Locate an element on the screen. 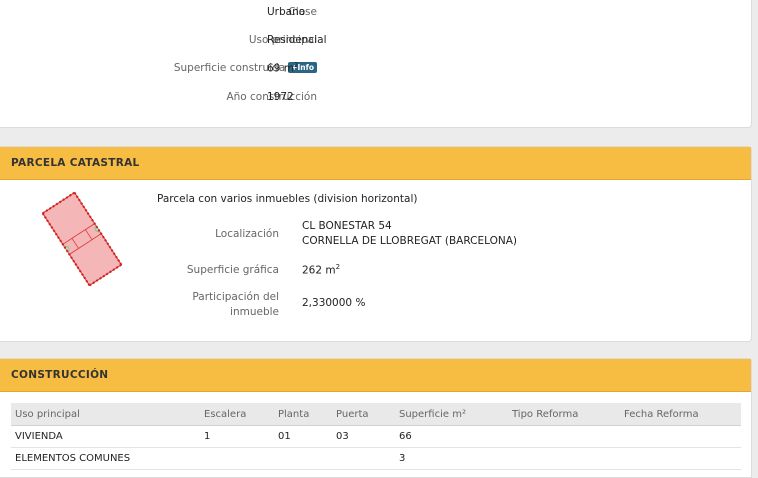 The width and height of the screenshot is (758, 478). col-escalera: Escalera is located at coordinates (237, 414).